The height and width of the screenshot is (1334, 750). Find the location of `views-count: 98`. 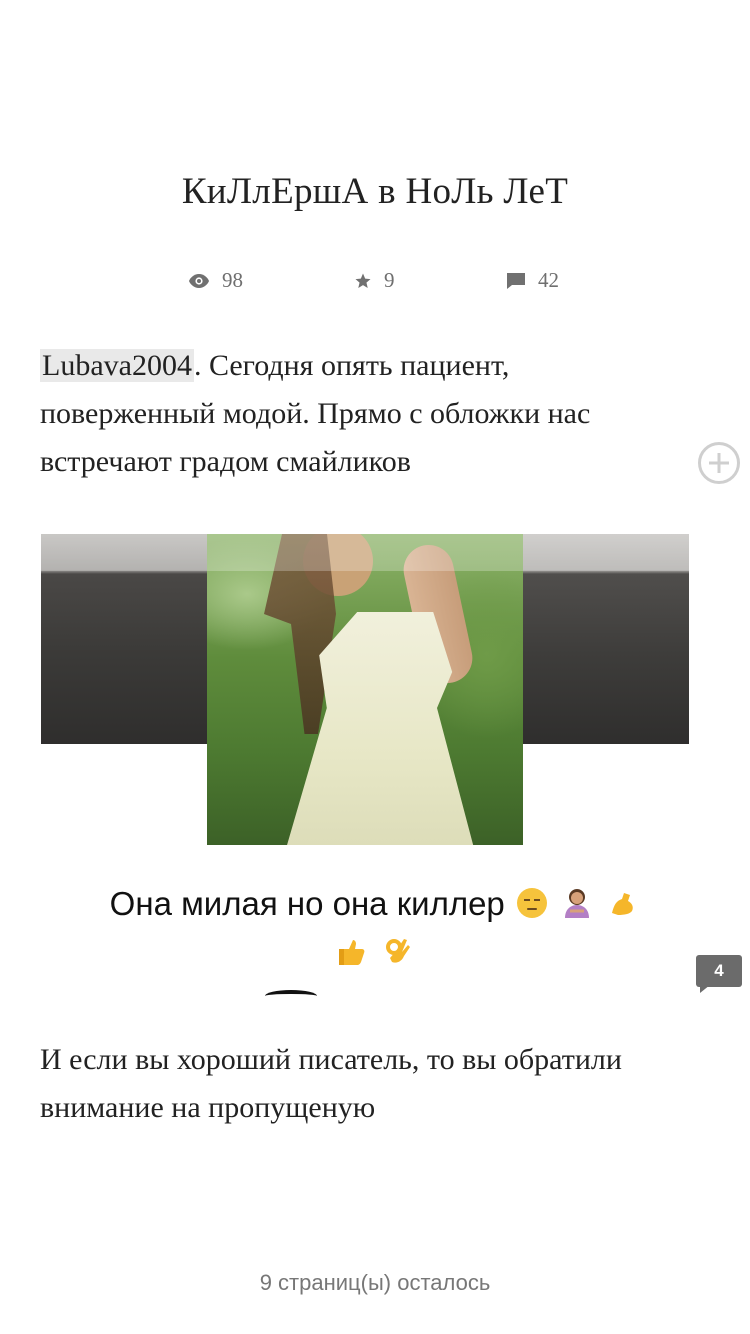

views-count: 98 is located at coordinates (232, 280).